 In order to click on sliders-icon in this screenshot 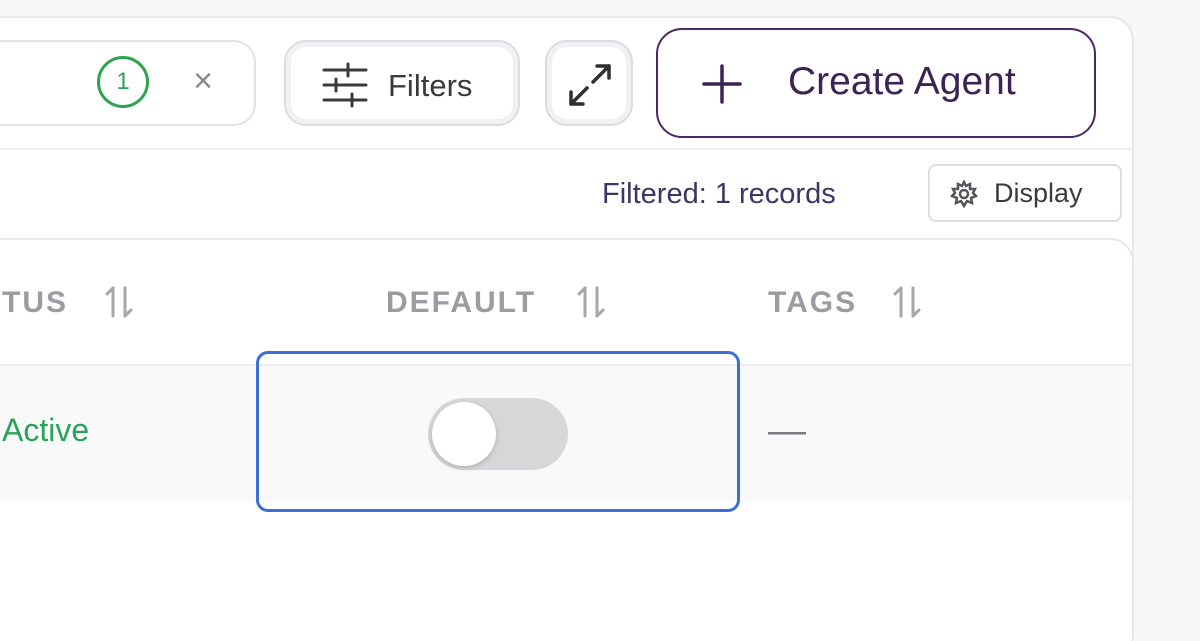, I will do `click(345, 85)`.